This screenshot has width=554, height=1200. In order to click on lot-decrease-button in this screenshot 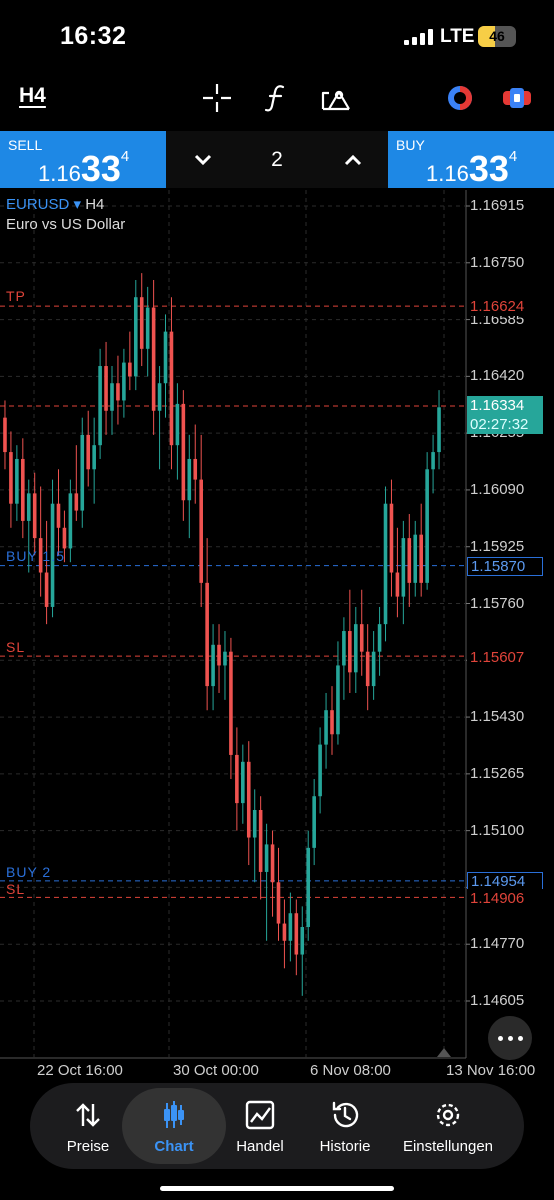, I will do `click(203, 160)`.